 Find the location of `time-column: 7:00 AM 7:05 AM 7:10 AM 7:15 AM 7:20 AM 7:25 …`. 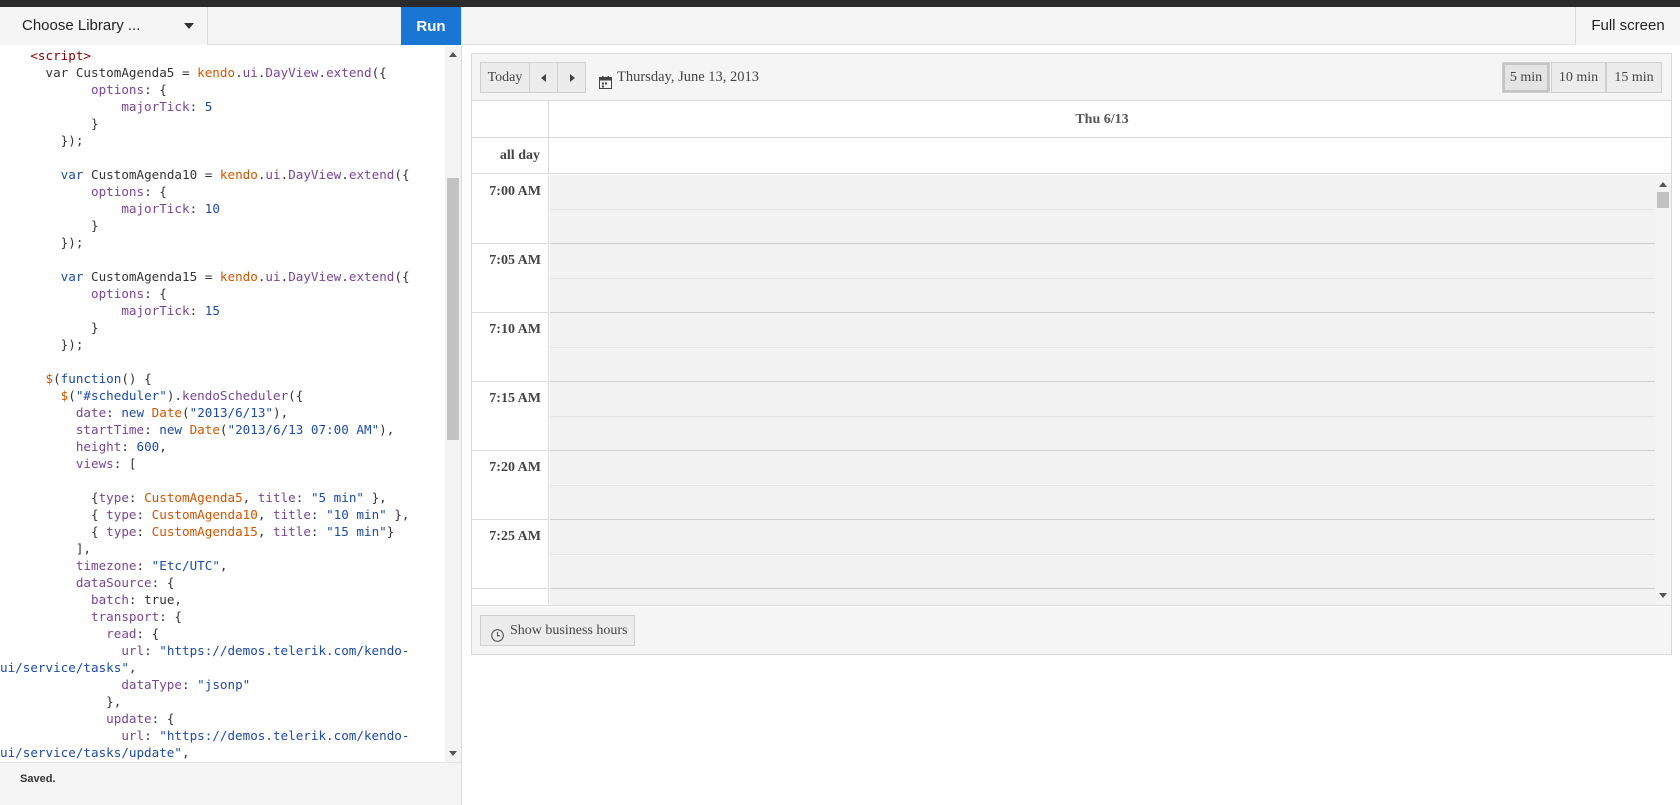

time-column: 7:00 AM 7:05 AM 7:10 AM 7:15 AM 7:20 AM 7:25 … is located at coordinates (510, 390).